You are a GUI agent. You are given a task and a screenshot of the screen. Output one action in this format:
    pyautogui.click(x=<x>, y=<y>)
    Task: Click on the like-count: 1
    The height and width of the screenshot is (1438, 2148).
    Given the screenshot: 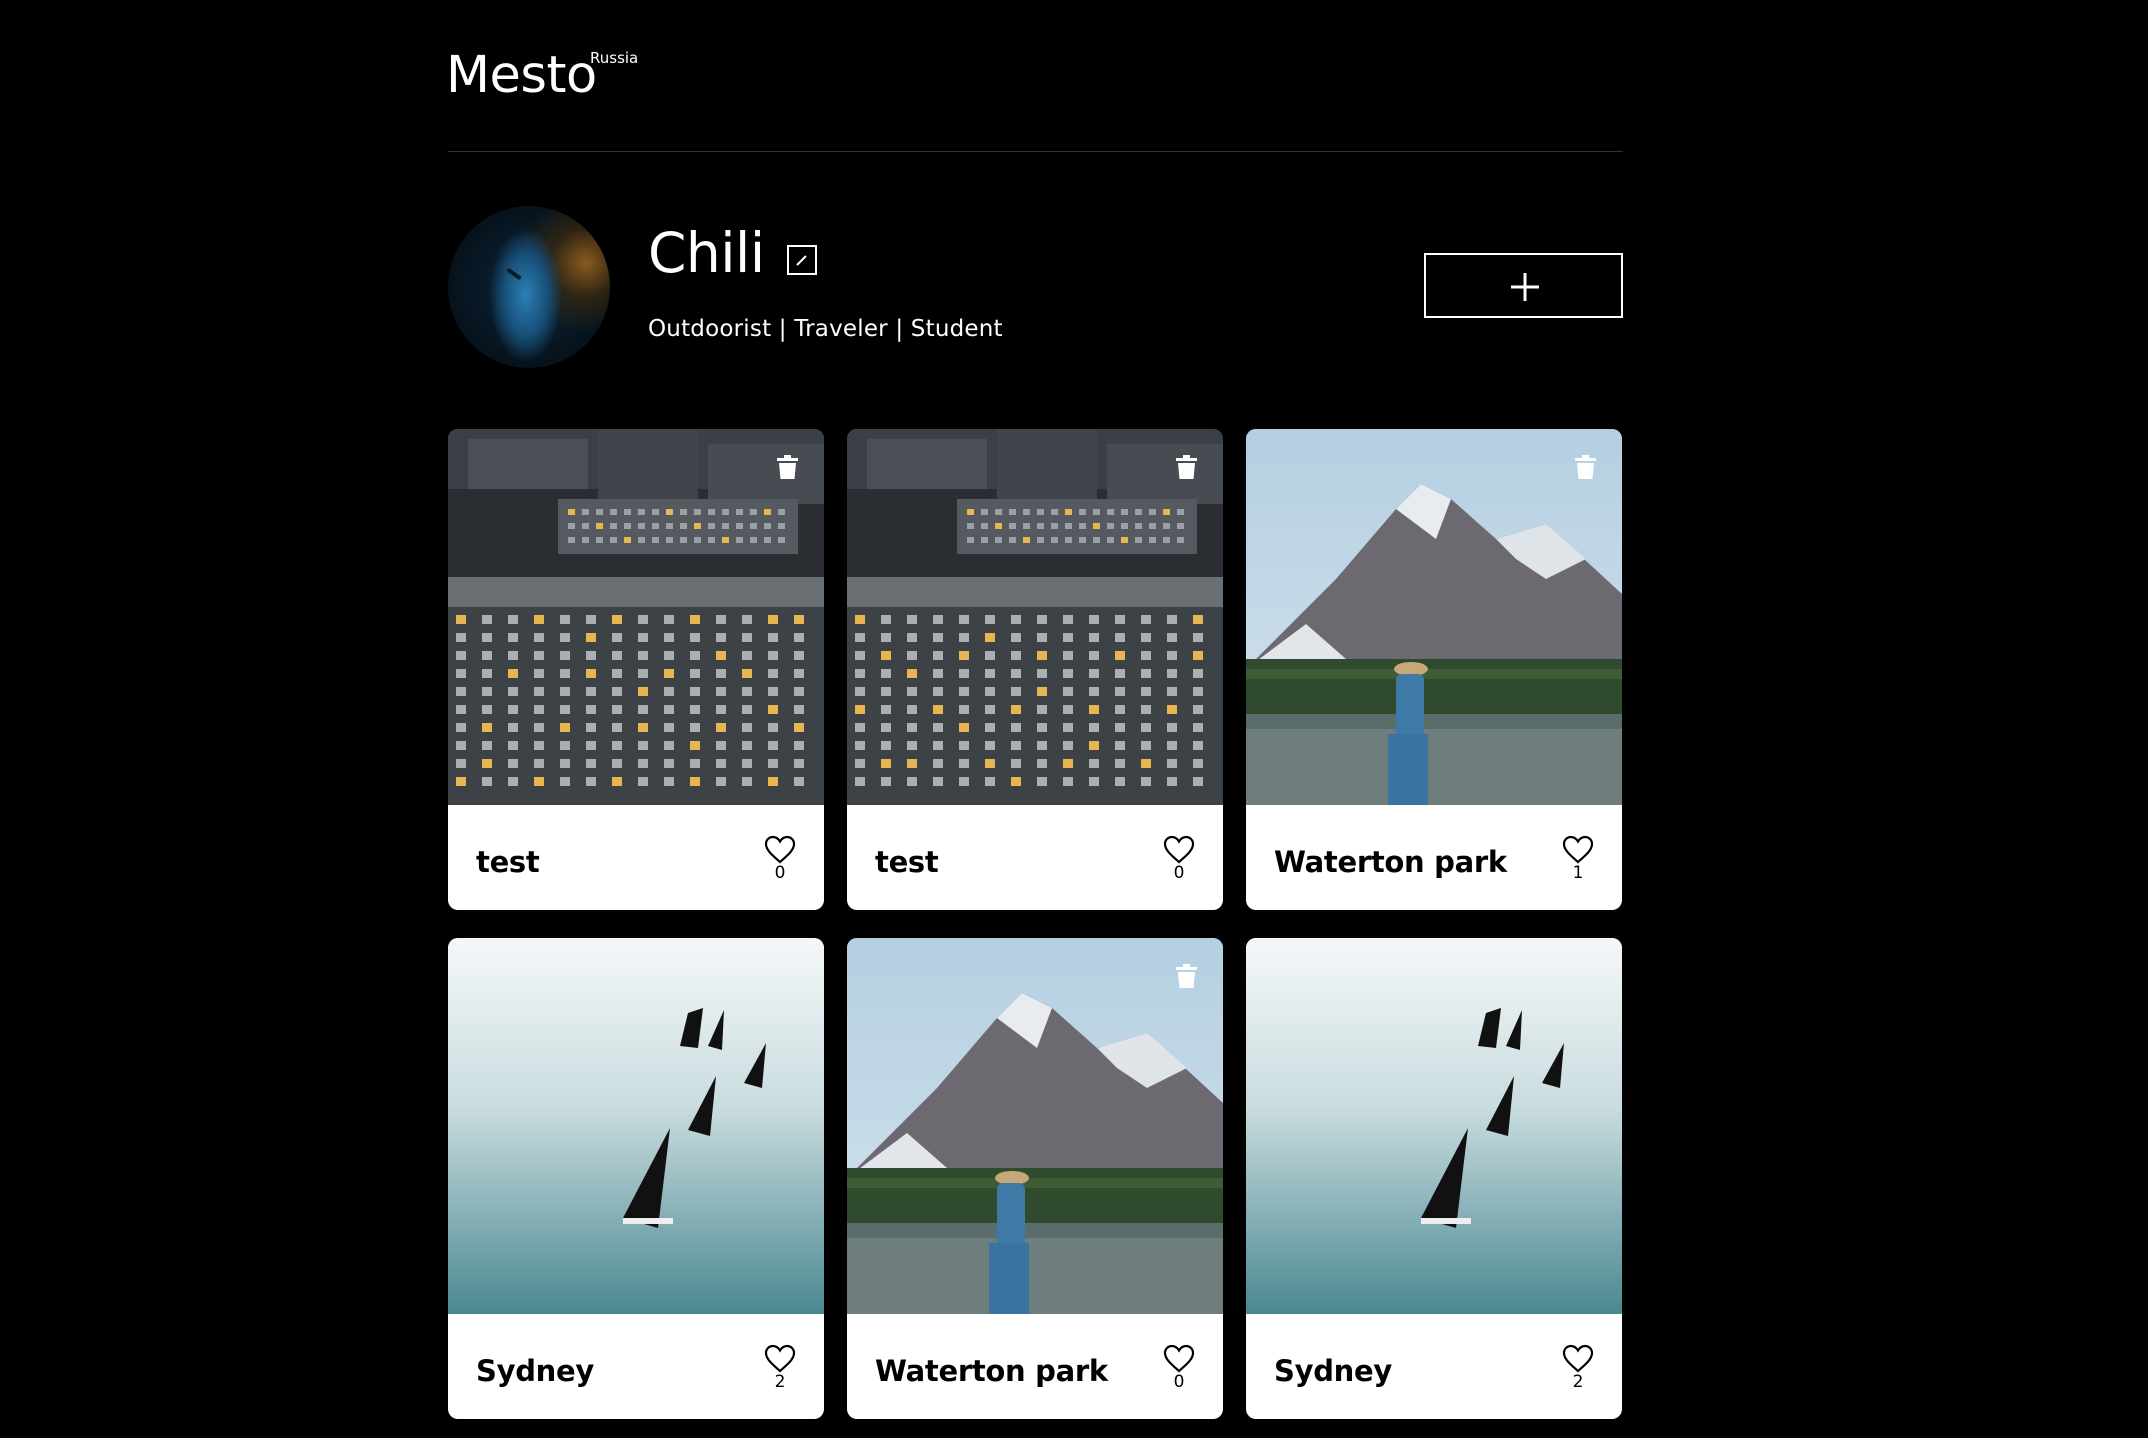 What is the action you would take?
    pyautogui.click(x=1578, y=873)
    